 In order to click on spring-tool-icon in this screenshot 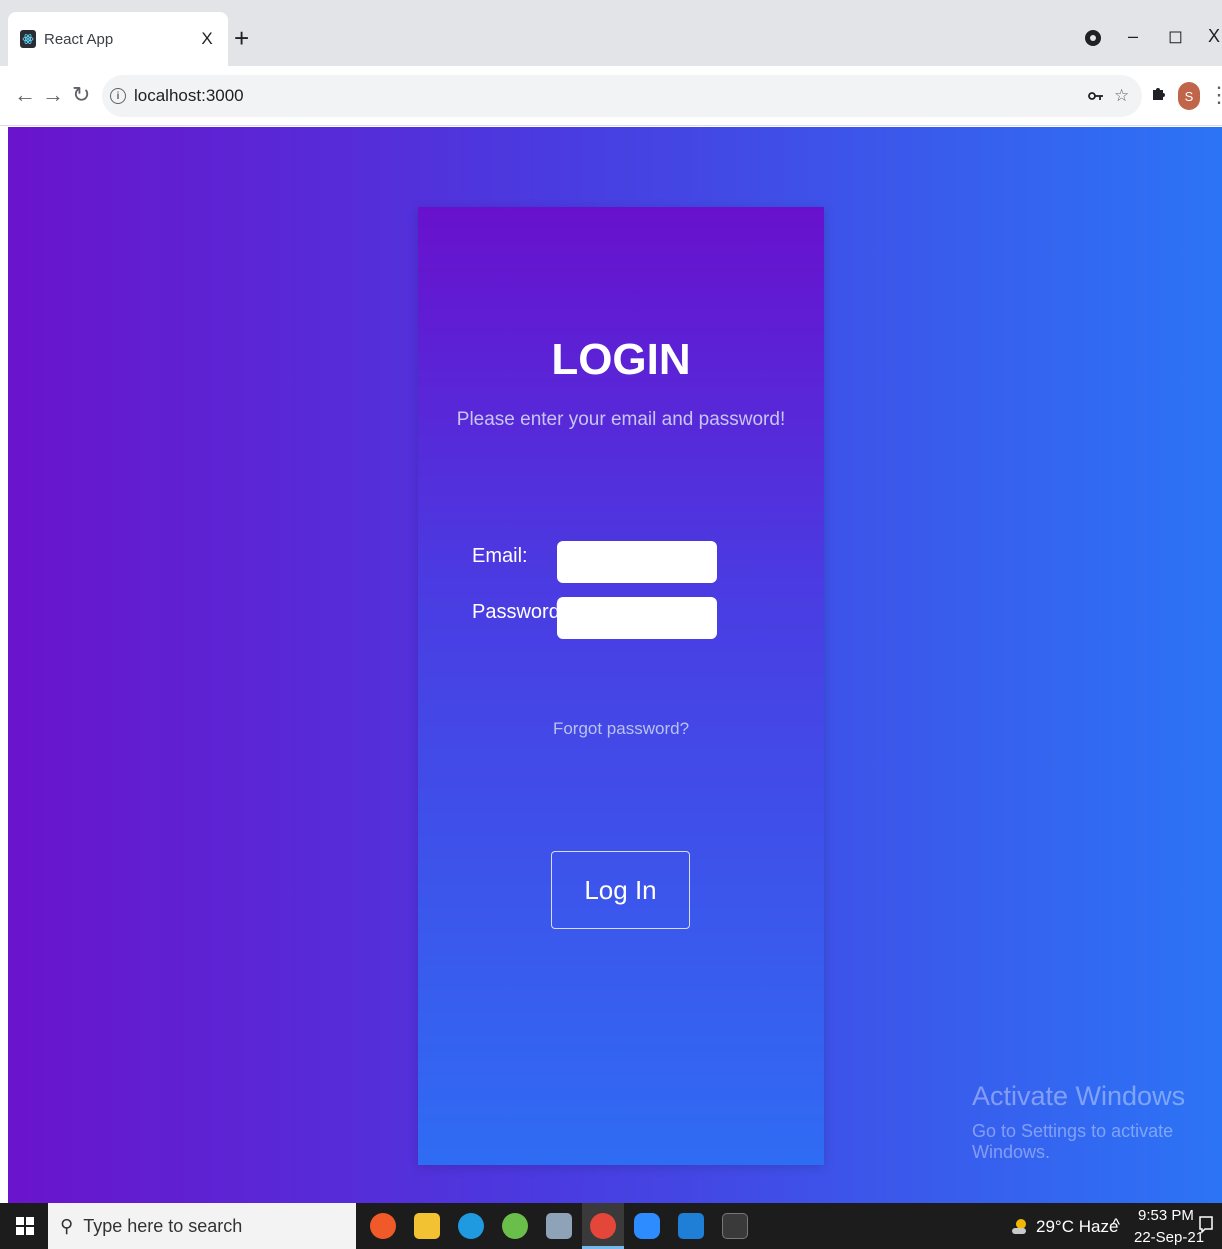, I will do `click(515, 1226)`.